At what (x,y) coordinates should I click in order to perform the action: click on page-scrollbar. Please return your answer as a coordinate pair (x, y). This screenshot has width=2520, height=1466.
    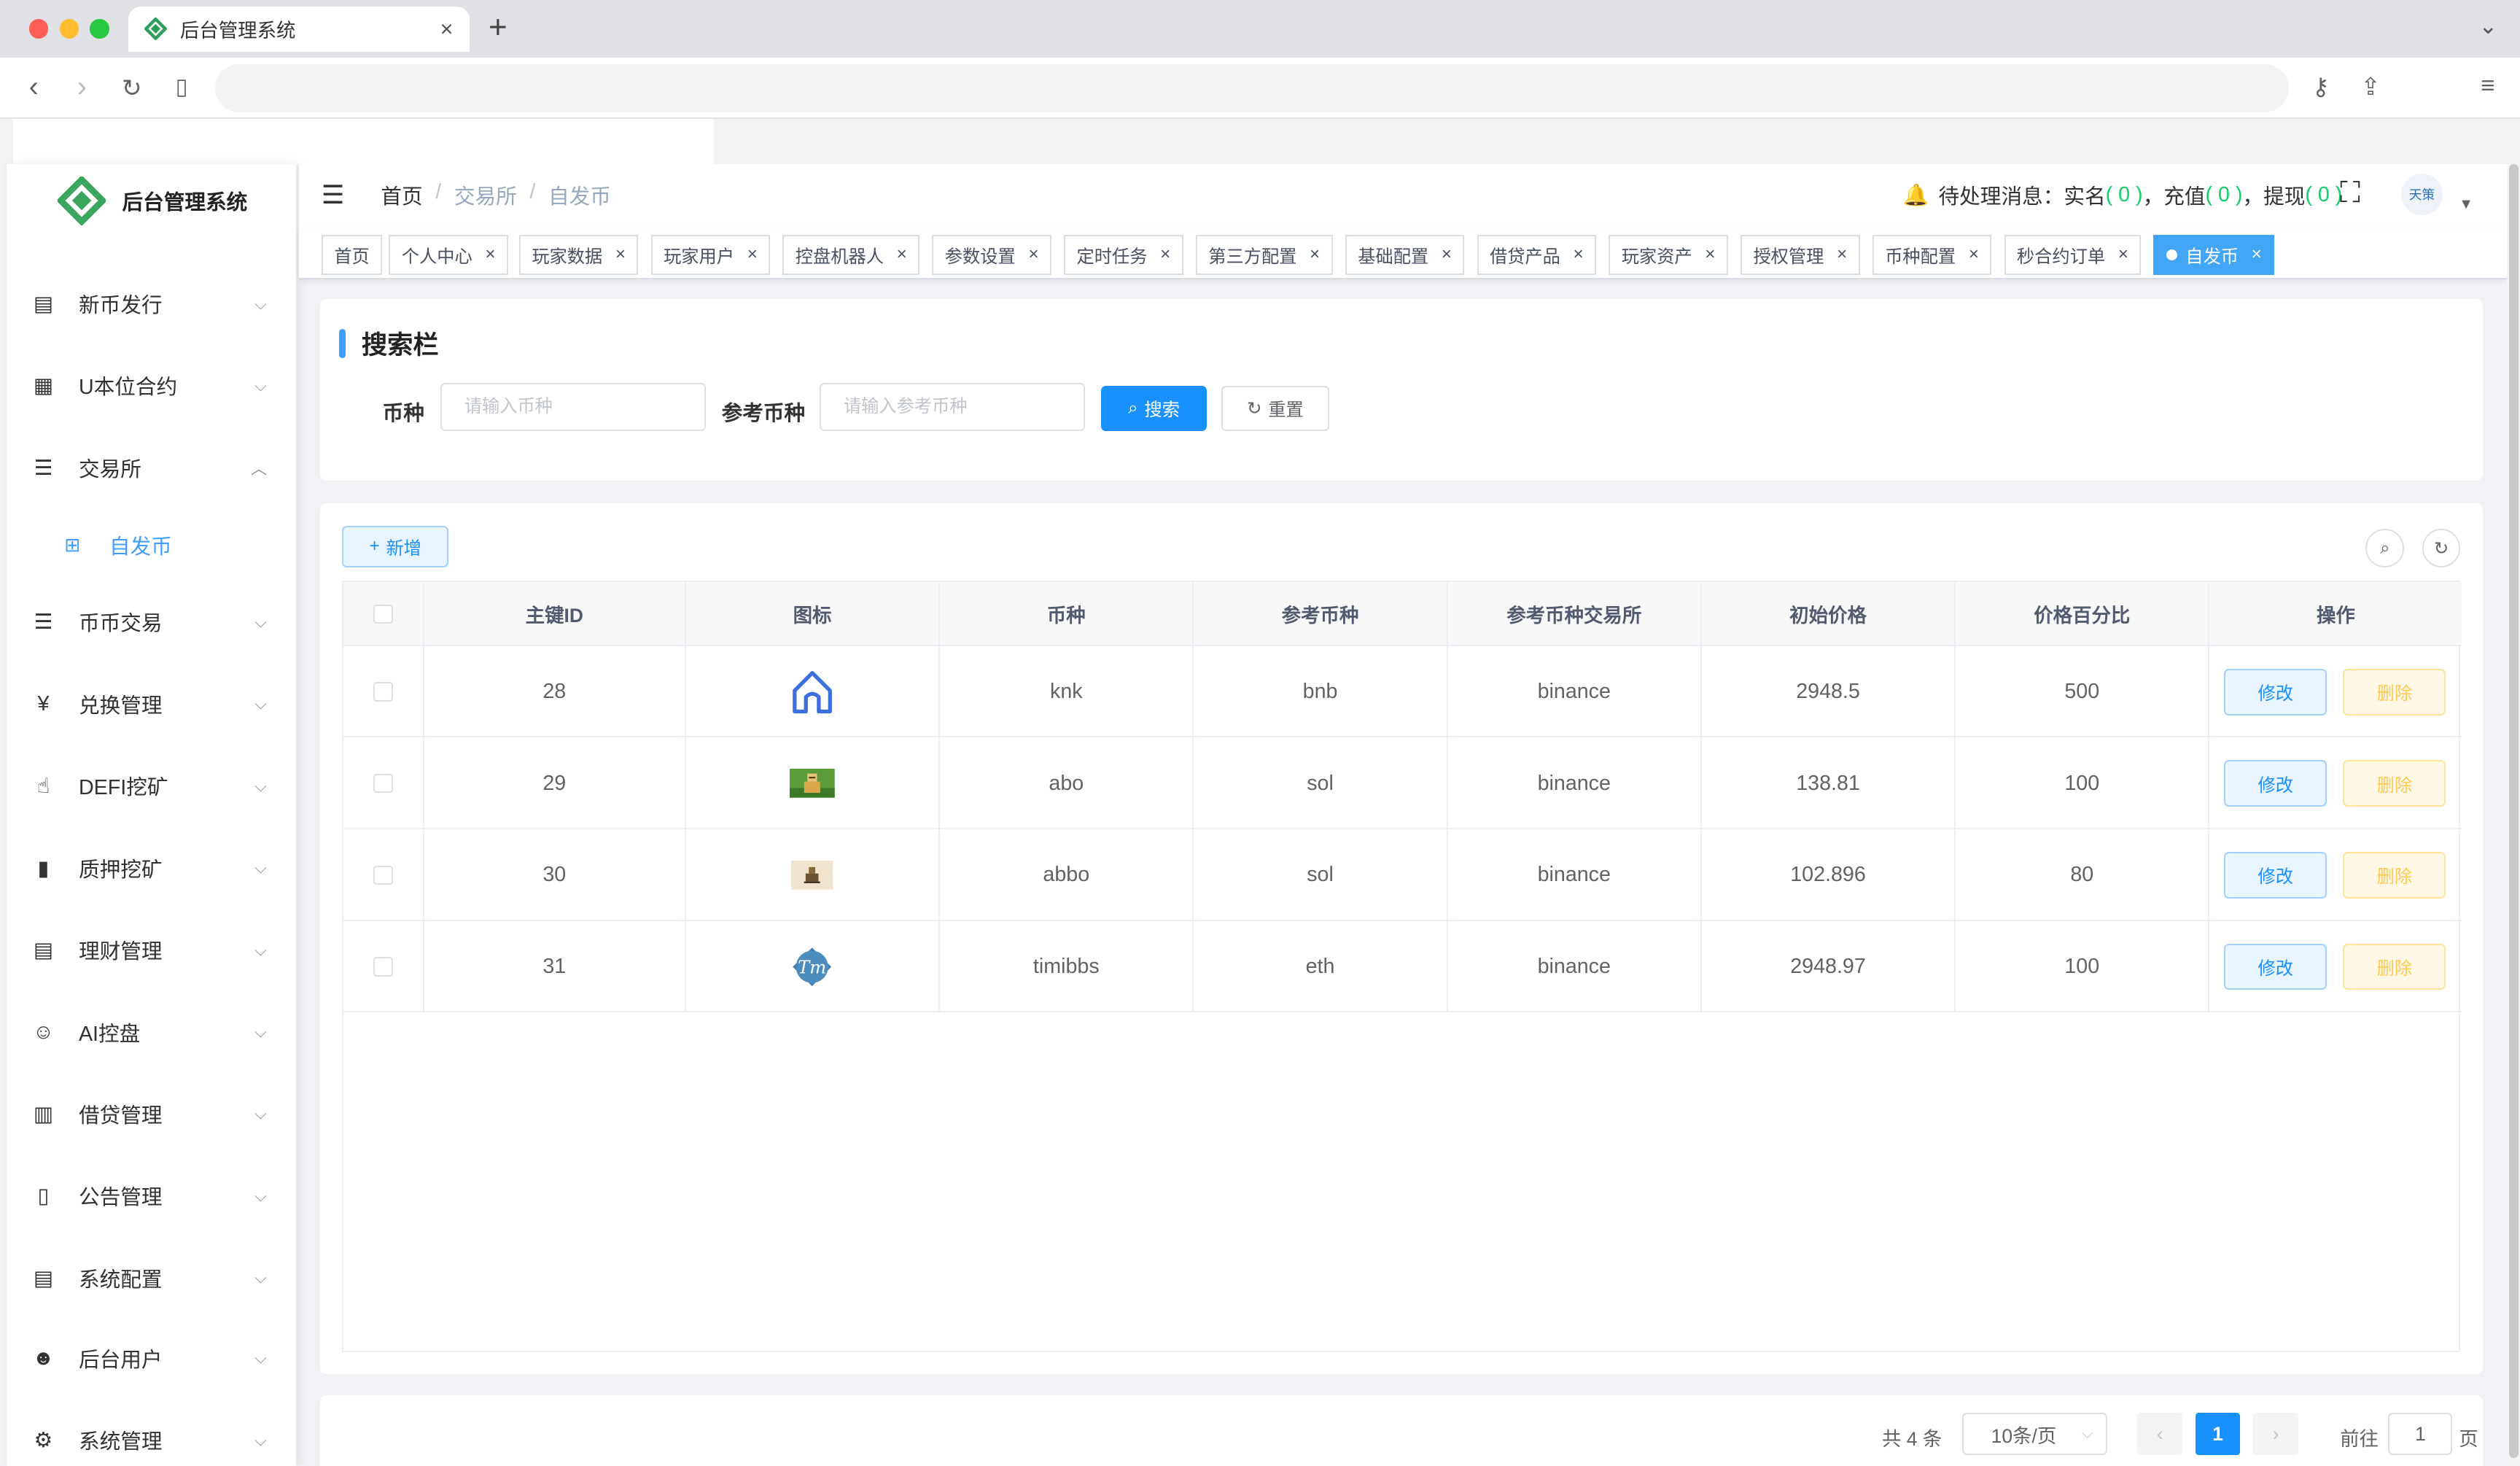
    Looking at the image, I should click on (2513, 814).